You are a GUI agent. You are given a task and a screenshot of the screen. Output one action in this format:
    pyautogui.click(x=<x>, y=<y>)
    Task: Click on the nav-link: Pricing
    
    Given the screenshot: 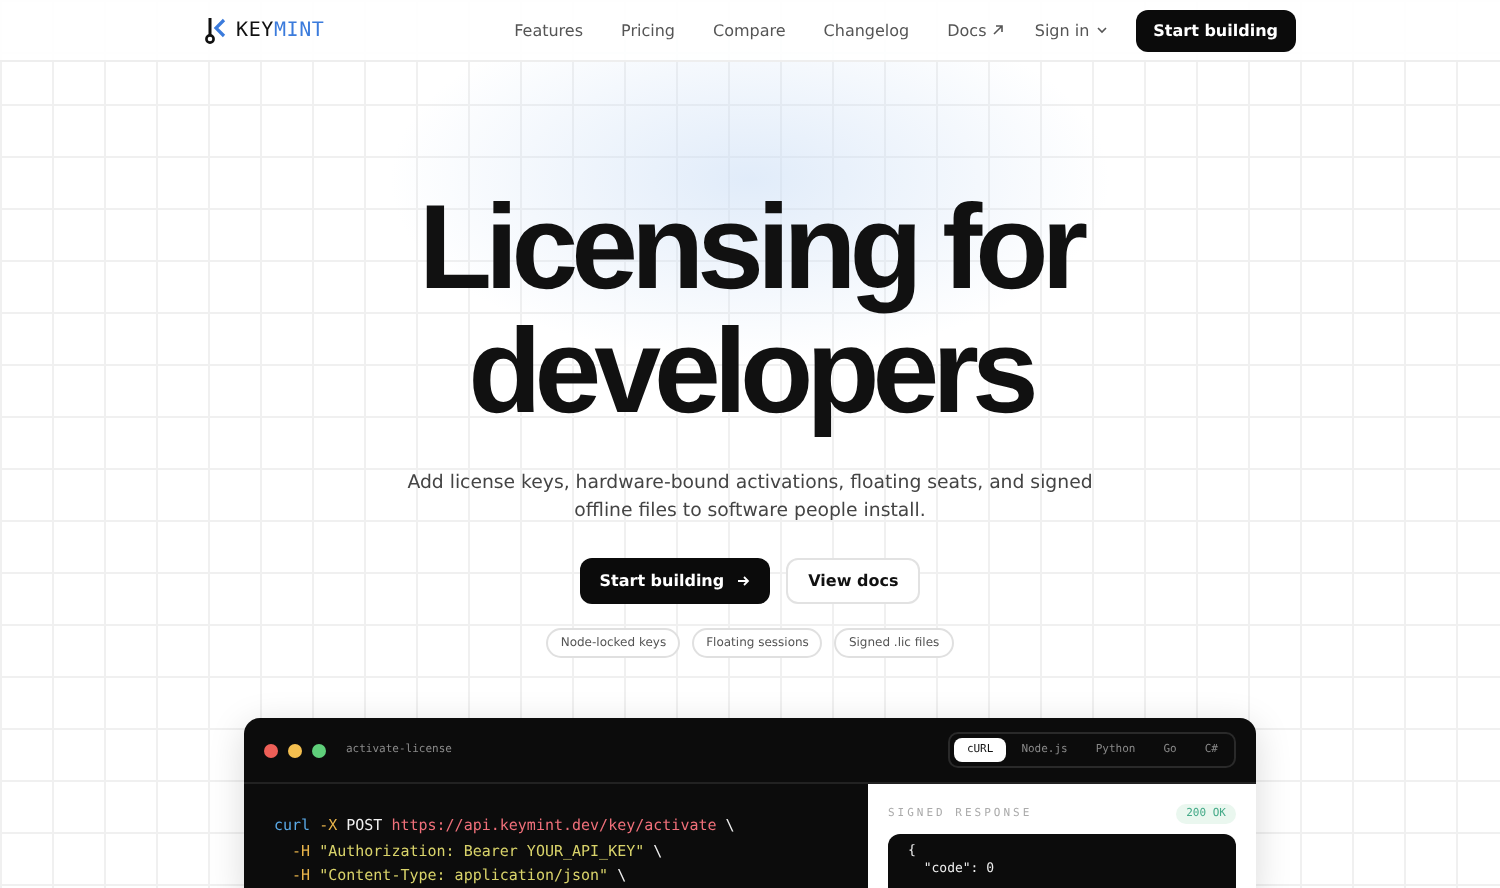 What is the action you would take?
    pyautogui.click(x=648, y=30)
    